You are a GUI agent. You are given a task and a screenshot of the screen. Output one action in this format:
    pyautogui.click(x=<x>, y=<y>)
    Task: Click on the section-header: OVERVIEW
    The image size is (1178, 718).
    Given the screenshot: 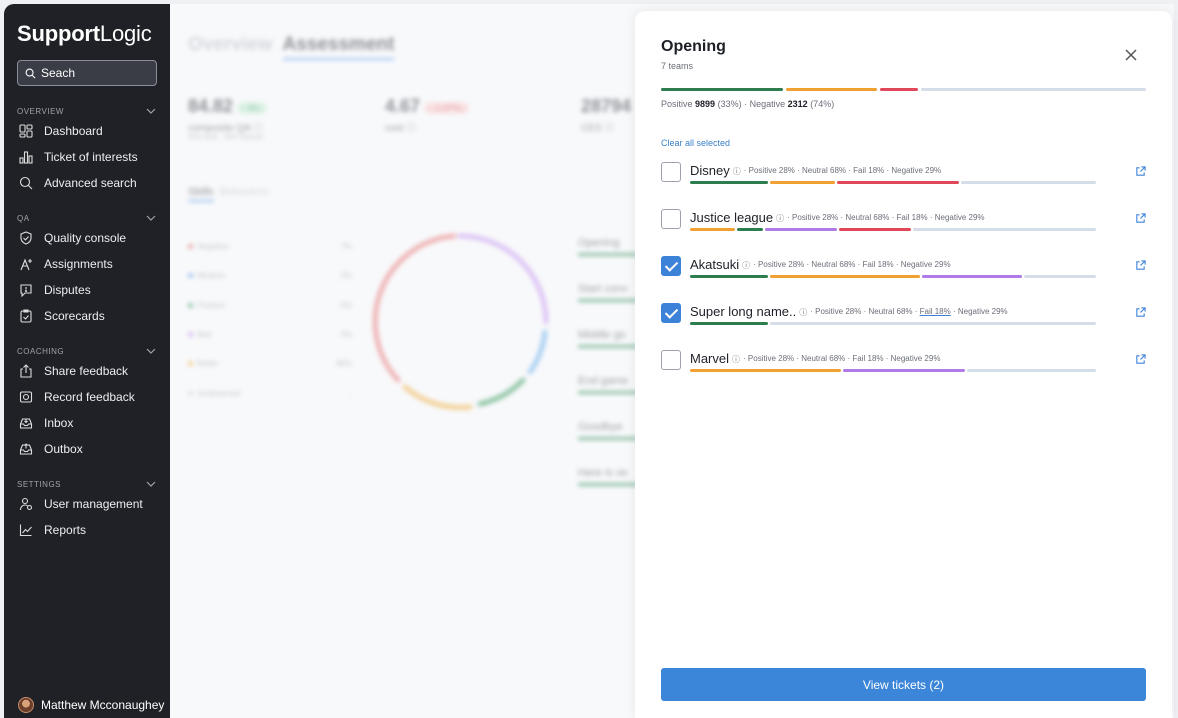 What is the action you would take?
    pyautogui.click(x=87, y=111)
    